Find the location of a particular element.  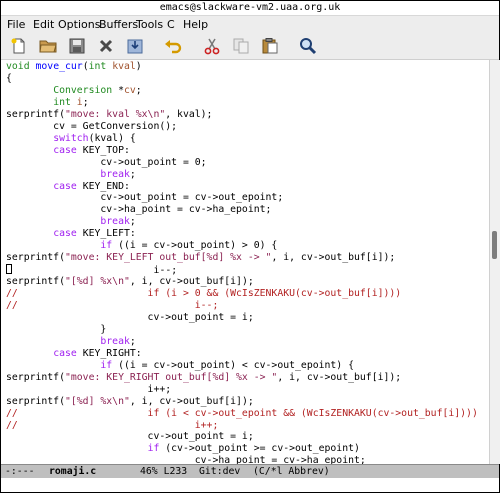

code-token: , kval); is located at coordinates (189, 114).